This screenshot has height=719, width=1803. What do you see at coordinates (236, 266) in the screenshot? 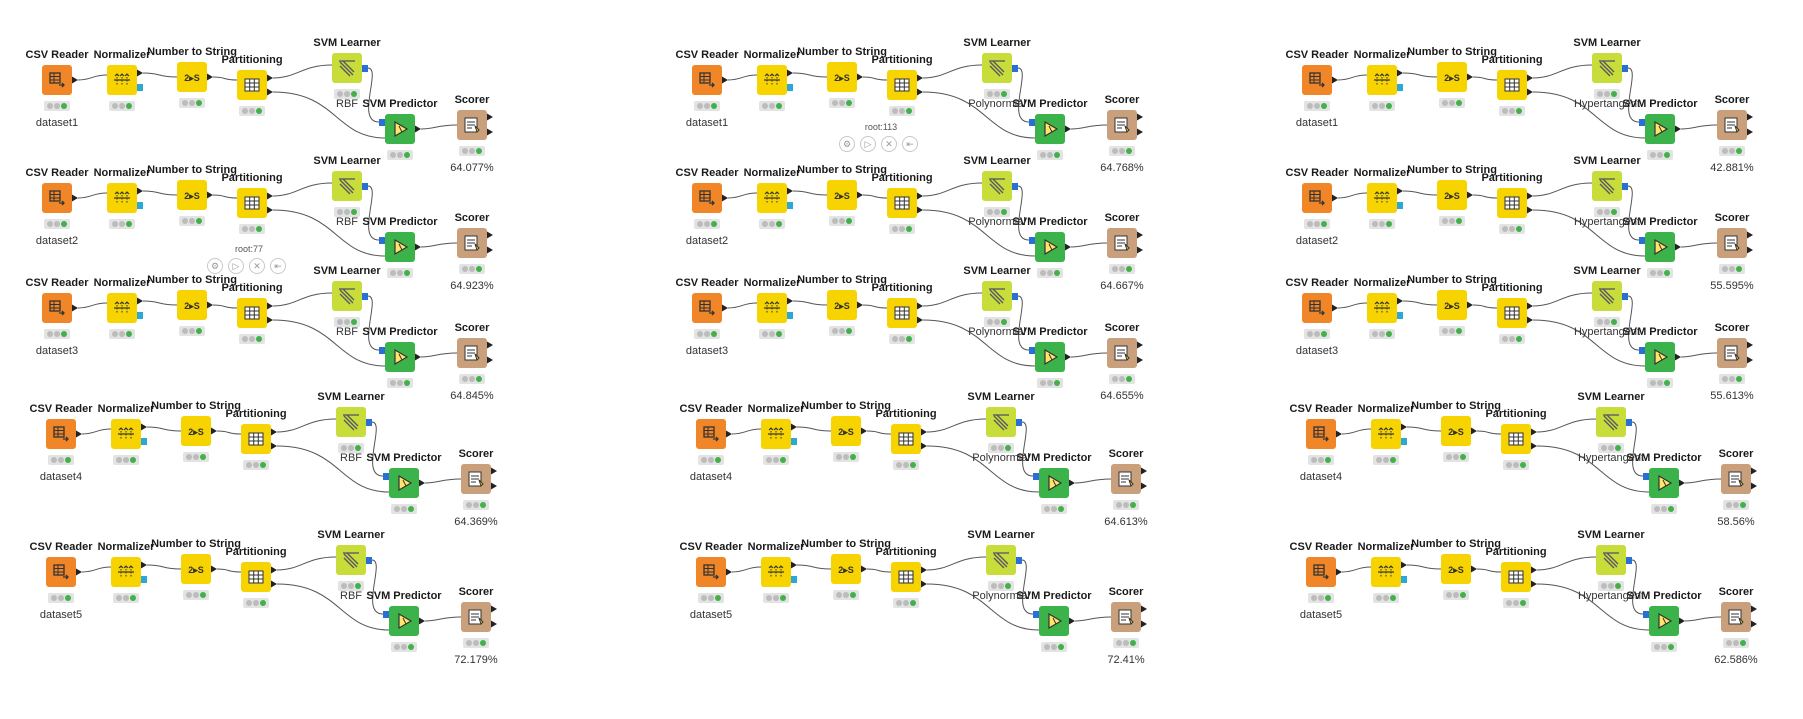
I see `execute-icon: ▷` at bounding box center [236, 266].